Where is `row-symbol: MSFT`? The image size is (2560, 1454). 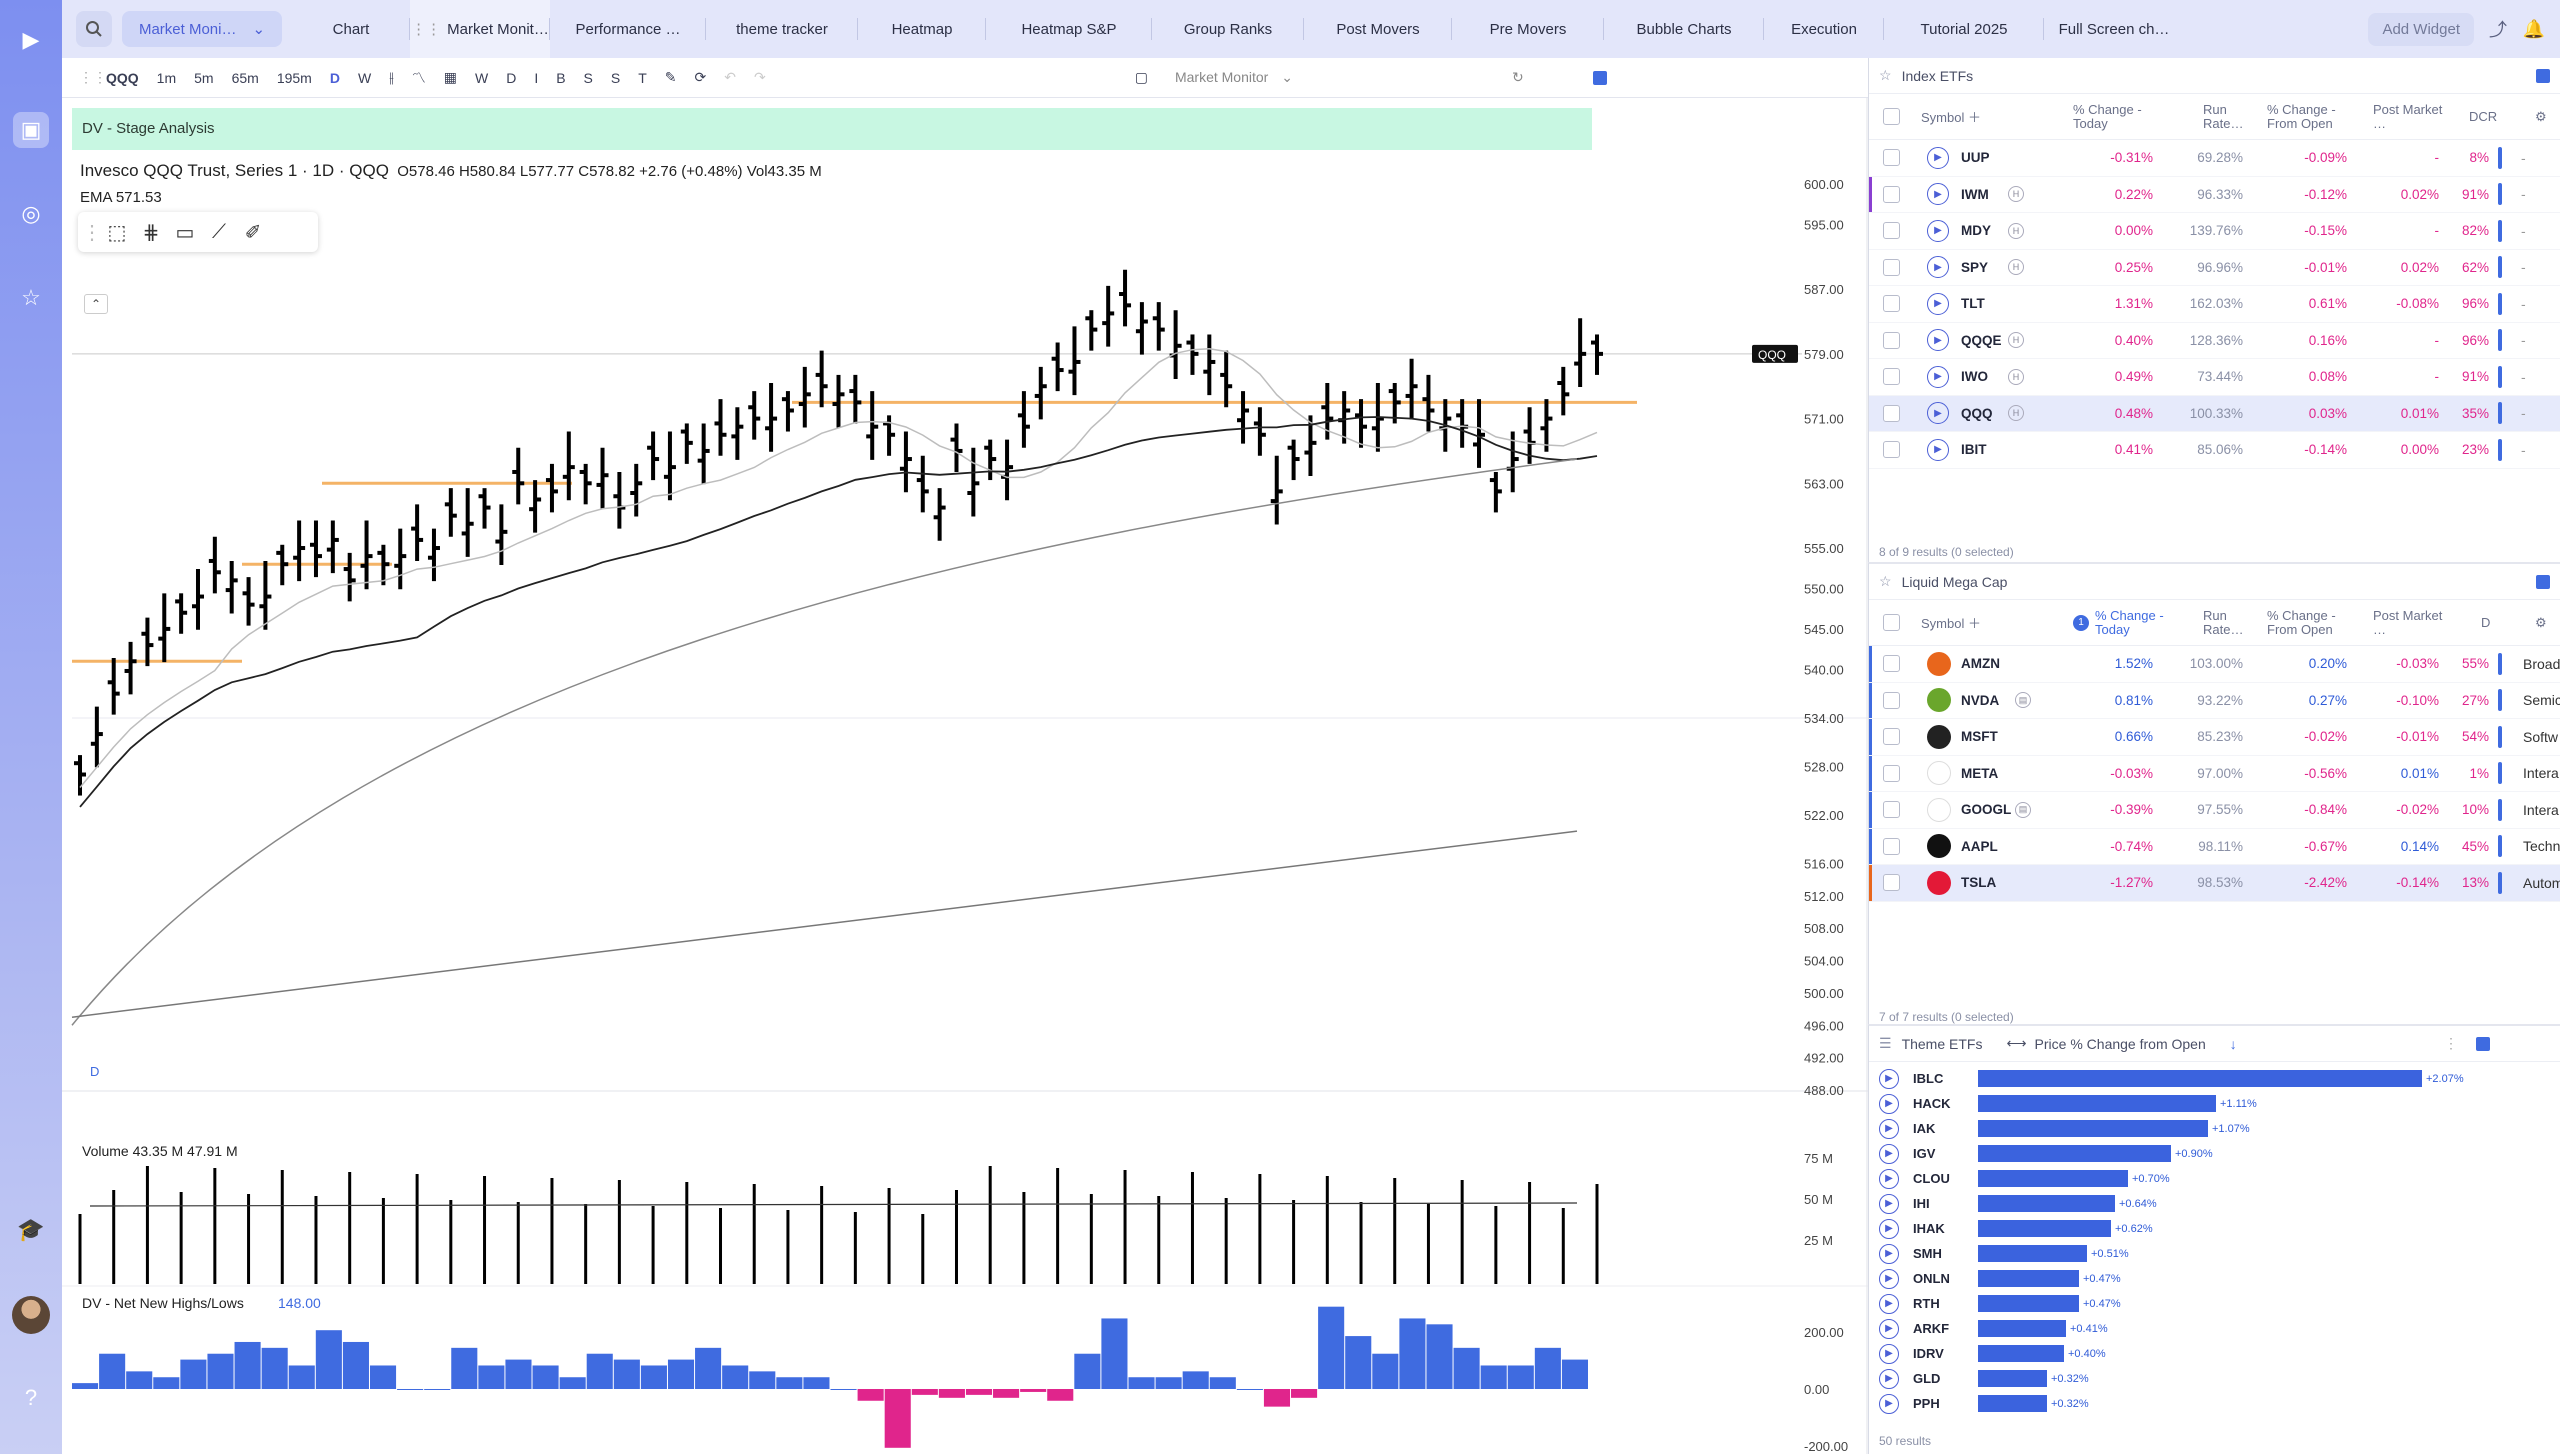 row-symbol: MSFT is located at coordinates (1979, 736).